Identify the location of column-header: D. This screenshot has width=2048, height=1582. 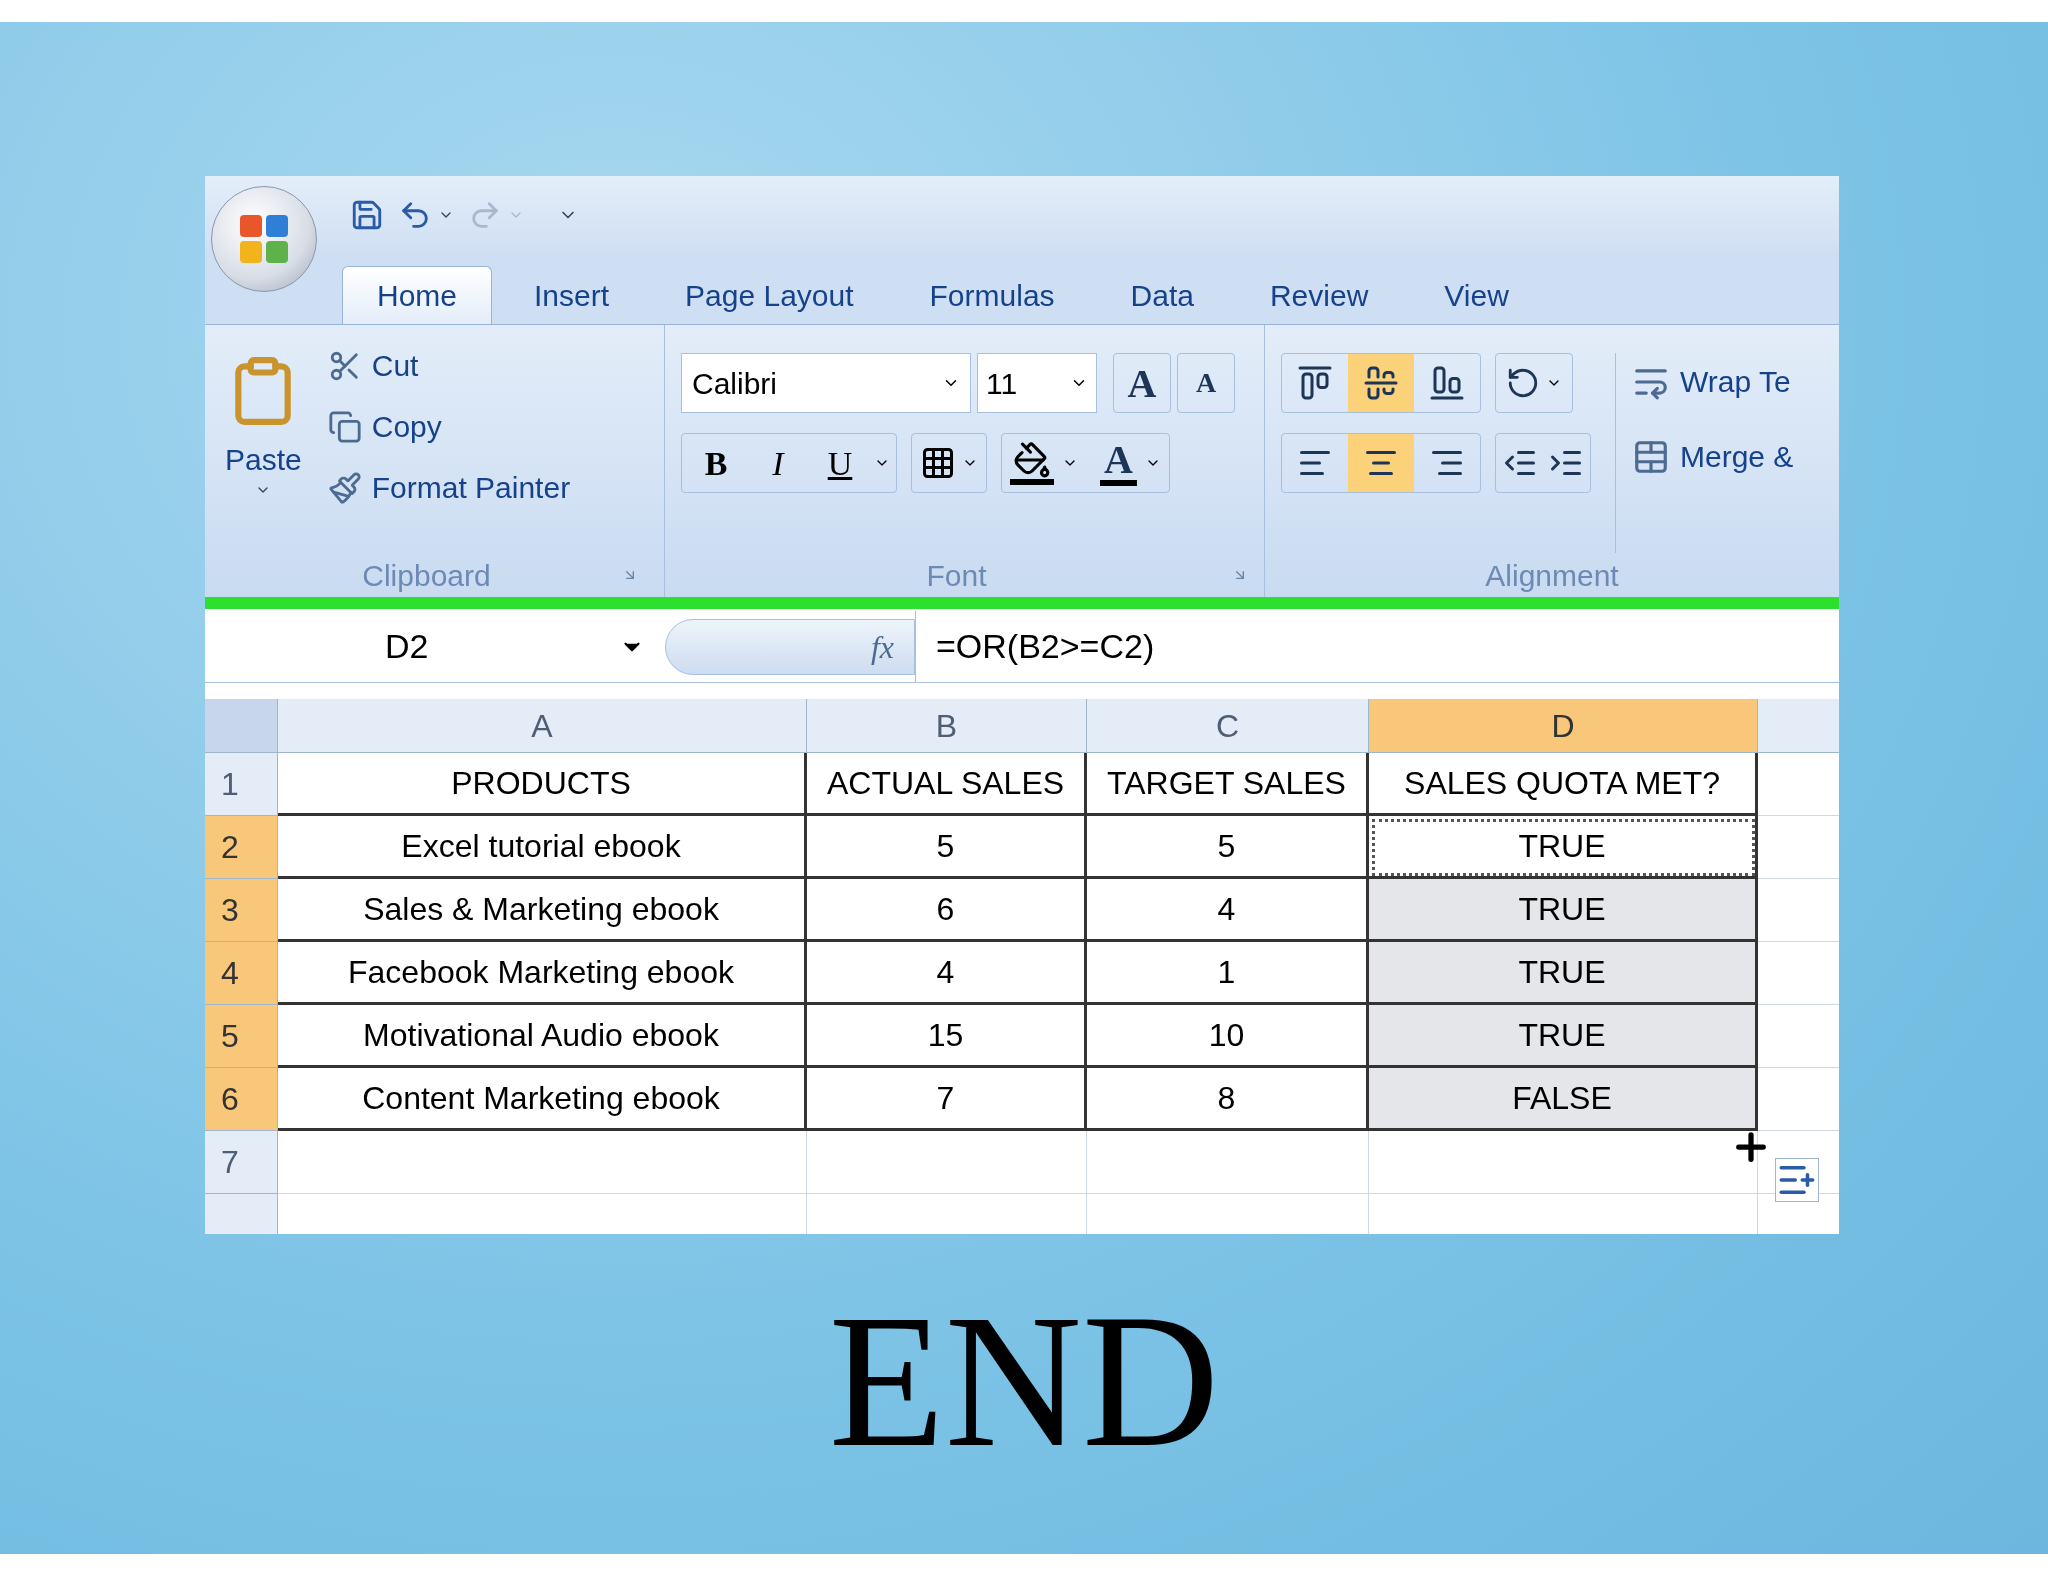
(1563, 726).